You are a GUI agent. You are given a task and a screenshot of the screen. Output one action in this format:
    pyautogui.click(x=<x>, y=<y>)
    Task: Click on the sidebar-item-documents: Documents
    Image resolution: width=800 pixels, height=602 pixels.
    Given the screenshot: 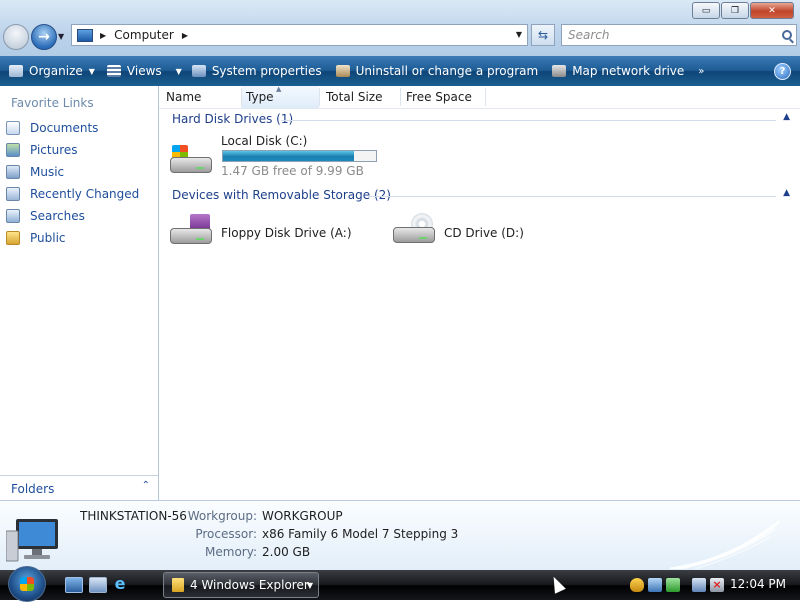 What is the action you would take?
    pyautogui.click(x=52, y=128)
    